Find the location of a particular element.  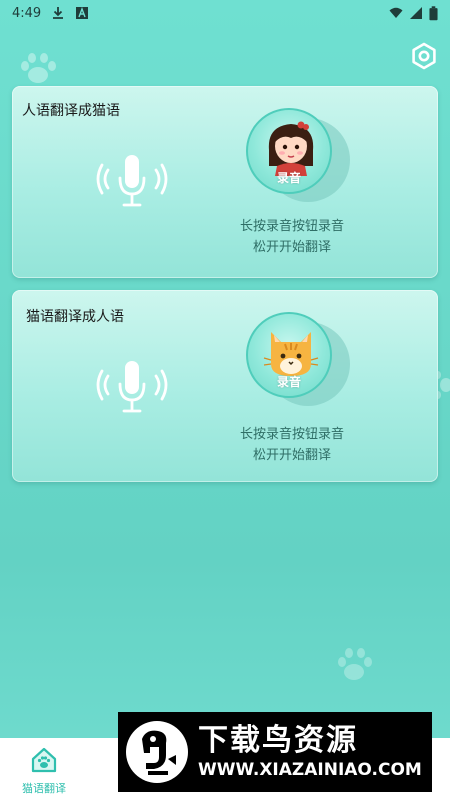

watermark-text: 下载鸟资源 WWW.XIAZAINIAO.COM is located at coordinates (310, 752).